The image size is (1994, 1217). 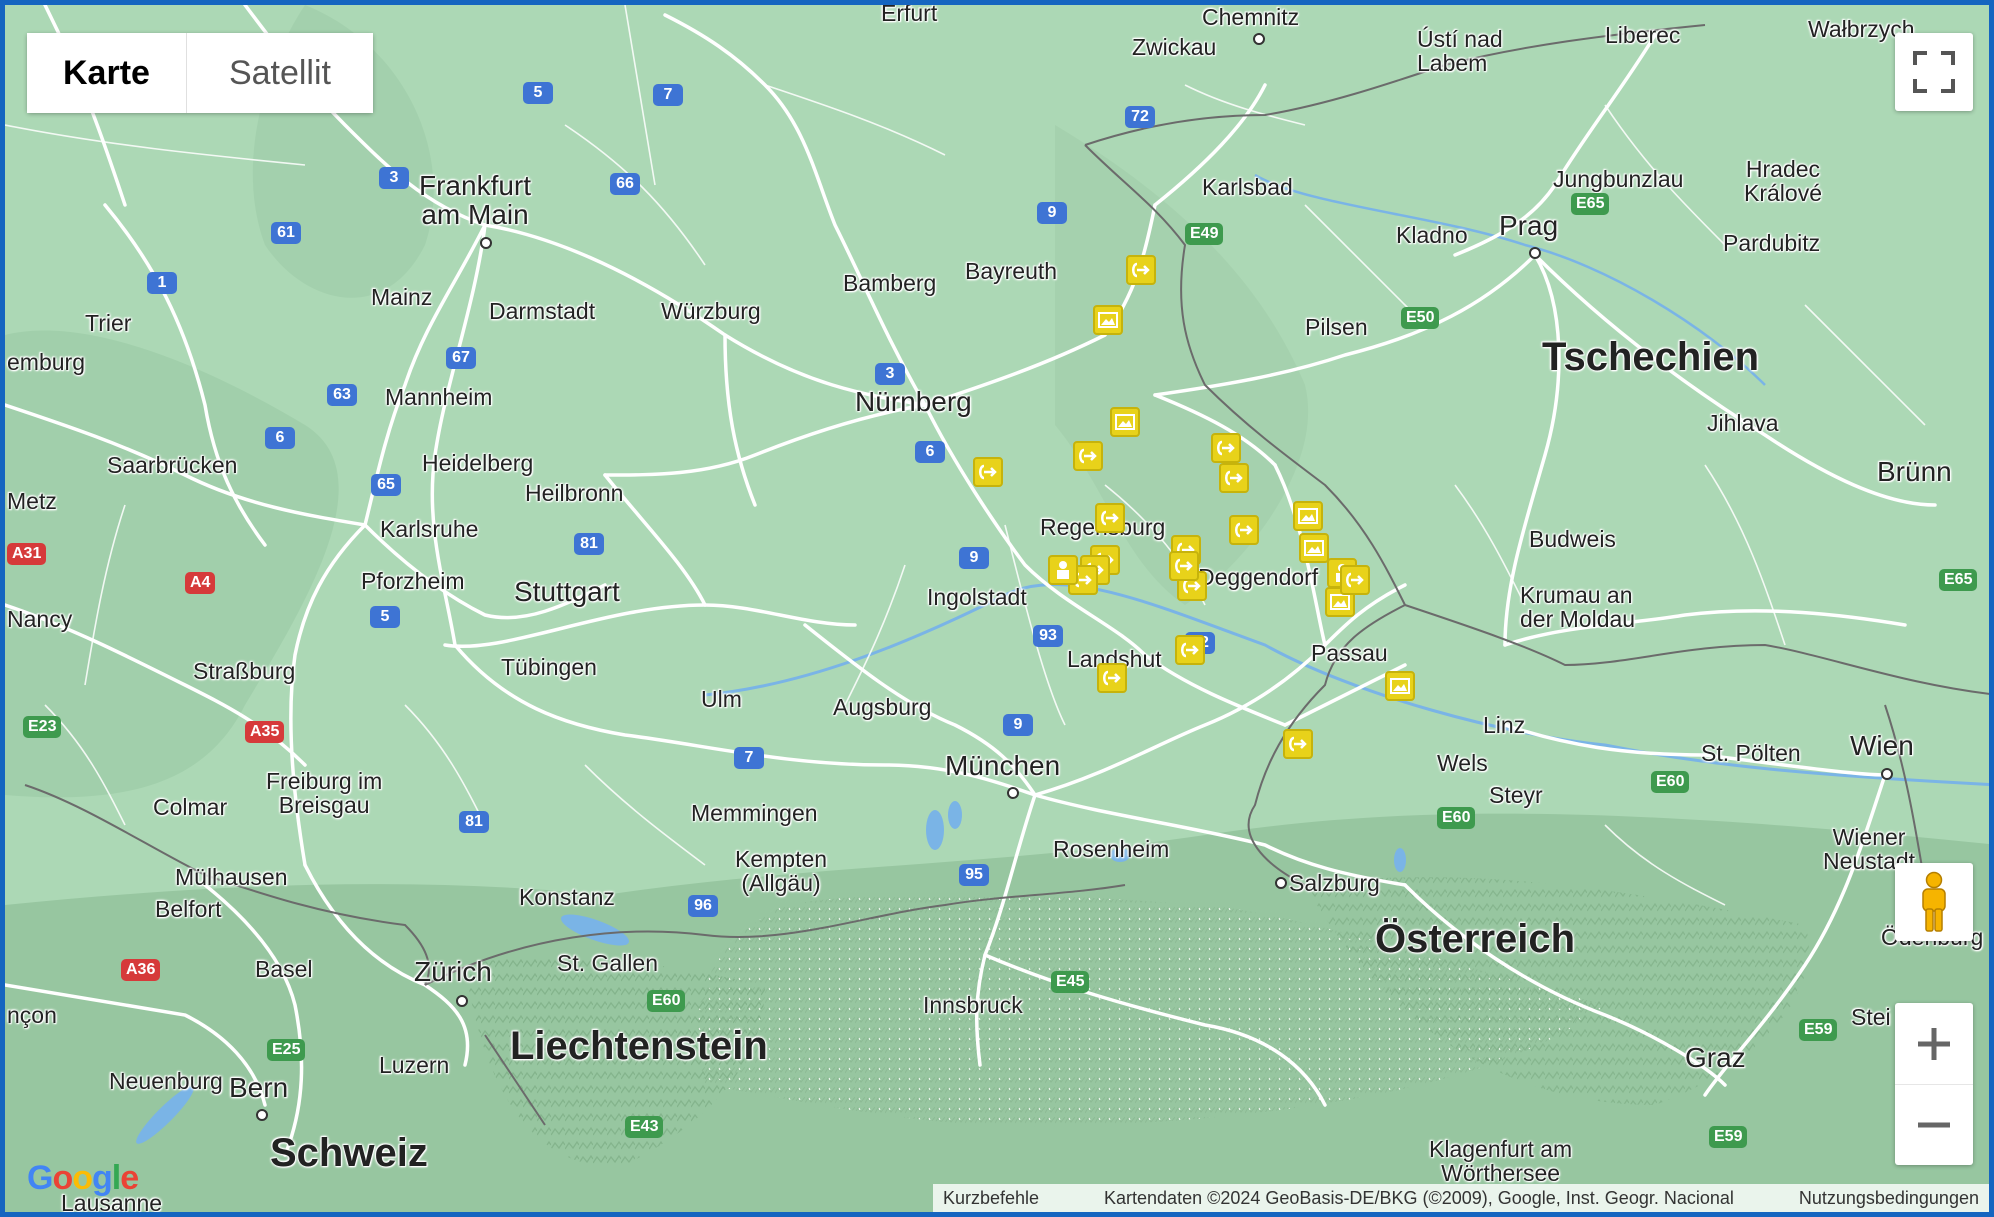 I want to click on road-shield: 66, so click(x=625, y=184).